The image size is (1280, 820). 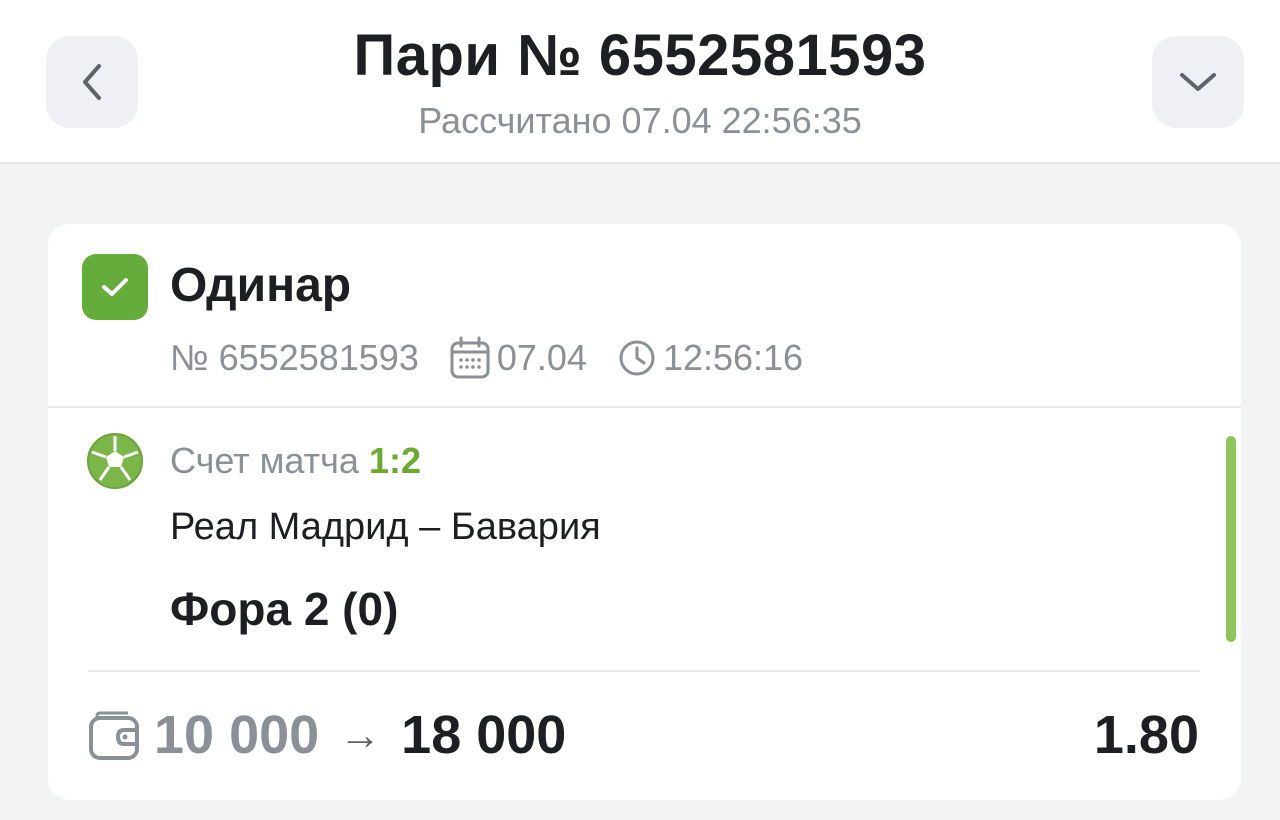 I want to click on match-teams: Реал Мадрид – Бавария, so click(x=385, y=527).